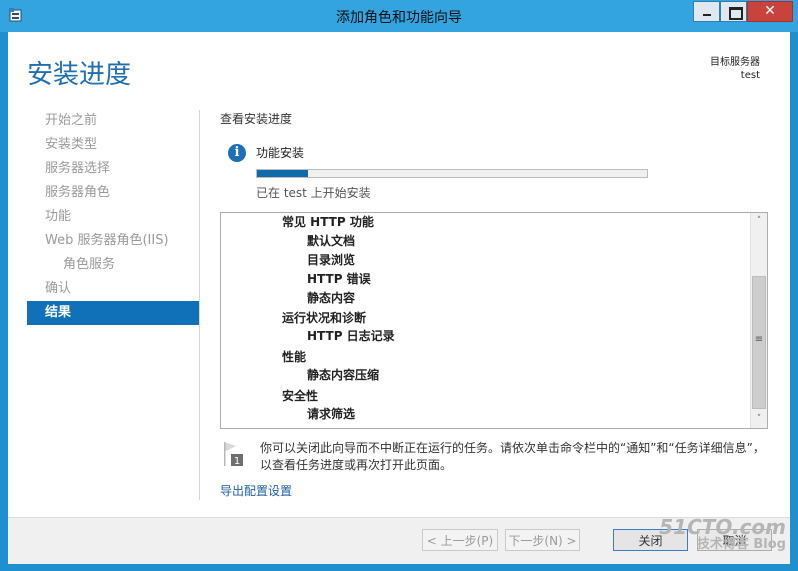  Describe the element at coordinates (452, 173) in the screenshot. I see `progress-bar` at that location.